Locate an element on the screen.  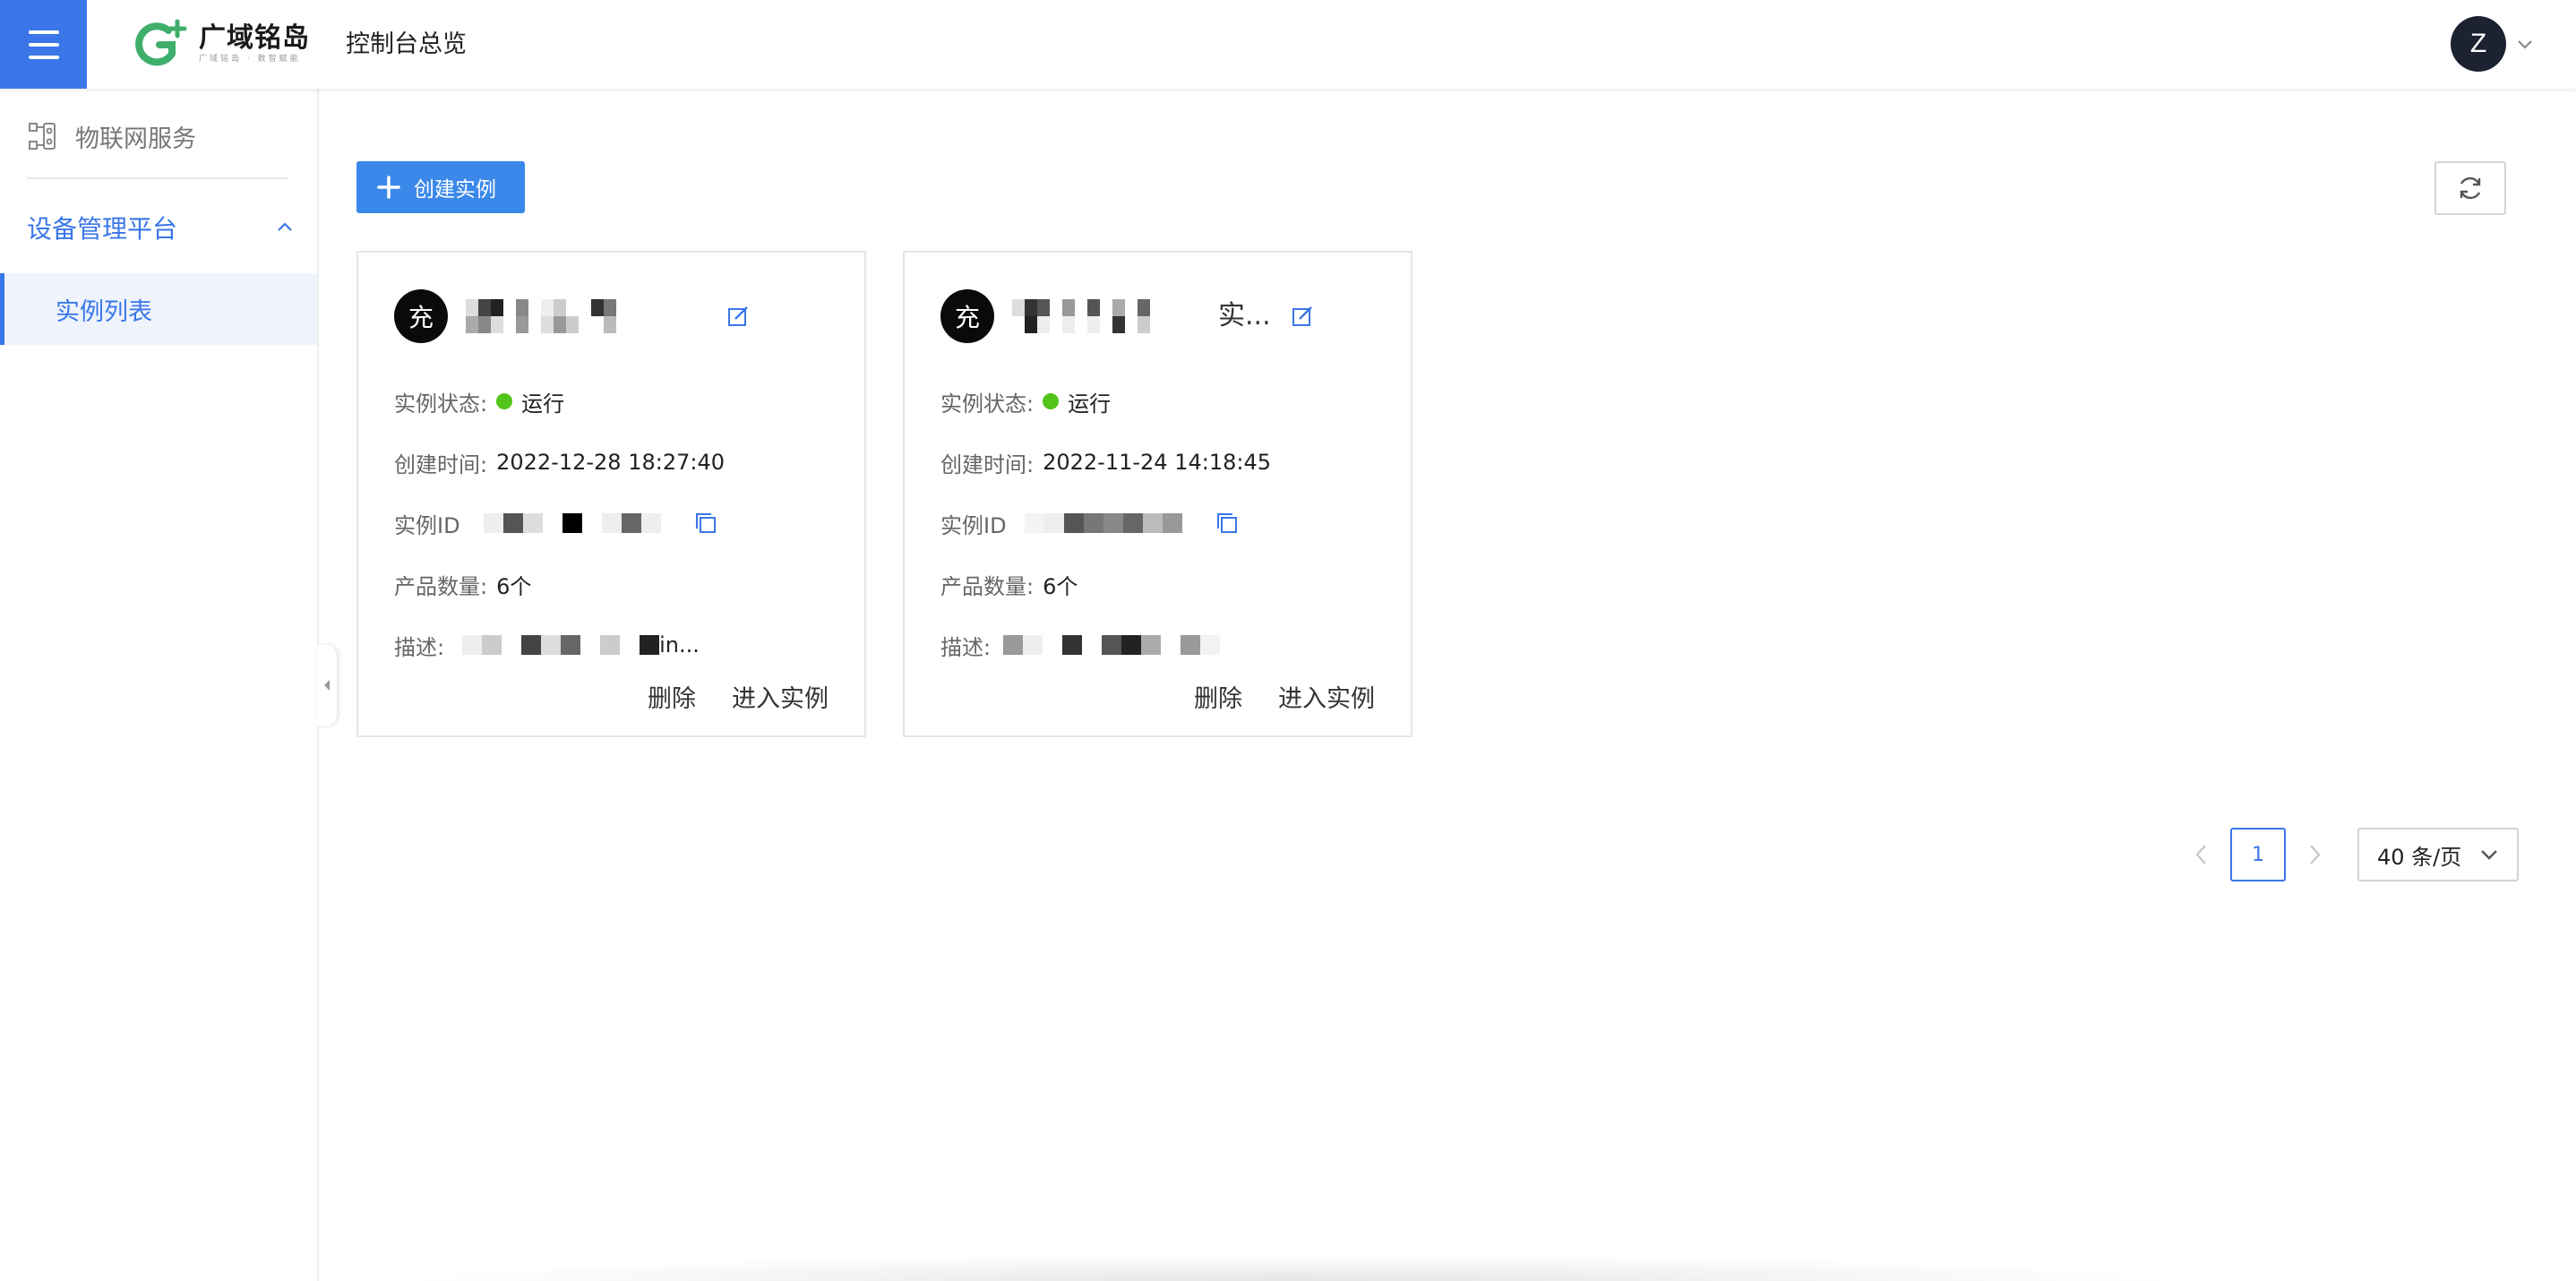
page-size-select: 40 条/页 is located at coordinates (2438, 854).